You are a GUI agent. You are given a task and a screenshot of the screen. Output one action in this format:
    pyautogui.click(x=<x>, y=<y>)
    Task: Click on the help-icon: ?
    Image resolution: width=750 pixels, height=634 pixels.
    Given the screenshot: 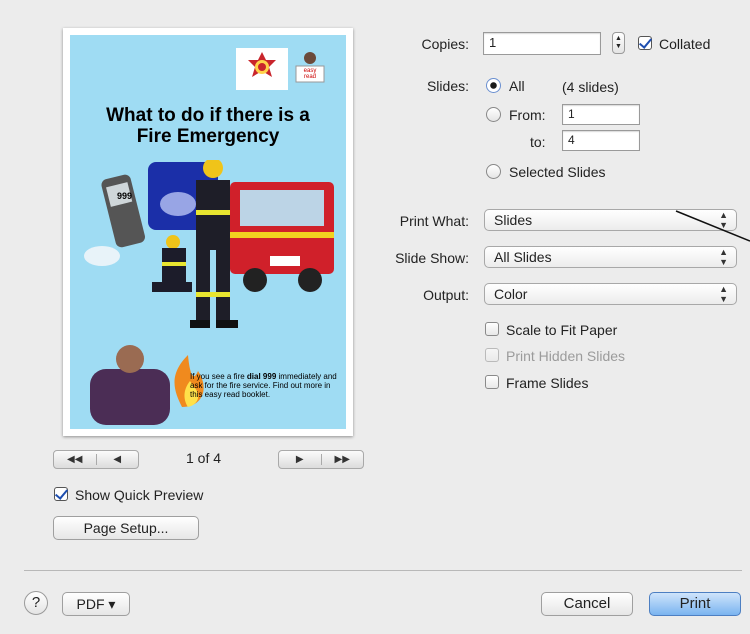 What is the action you would take?
    pyautogui.click(x=36, y=602)
    